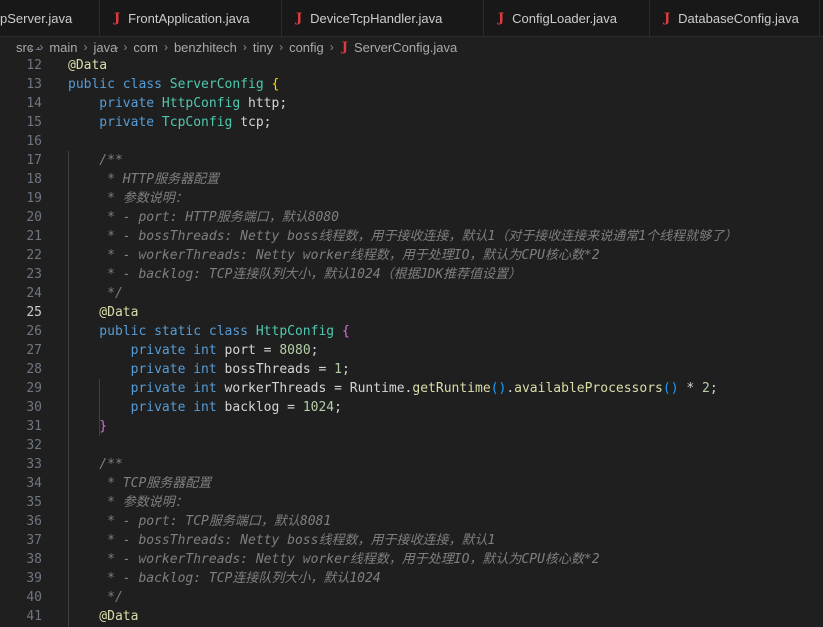 The image size is (823, 627). I want to click on tab-label: DatabaseConfig.java, so click(738, 18).